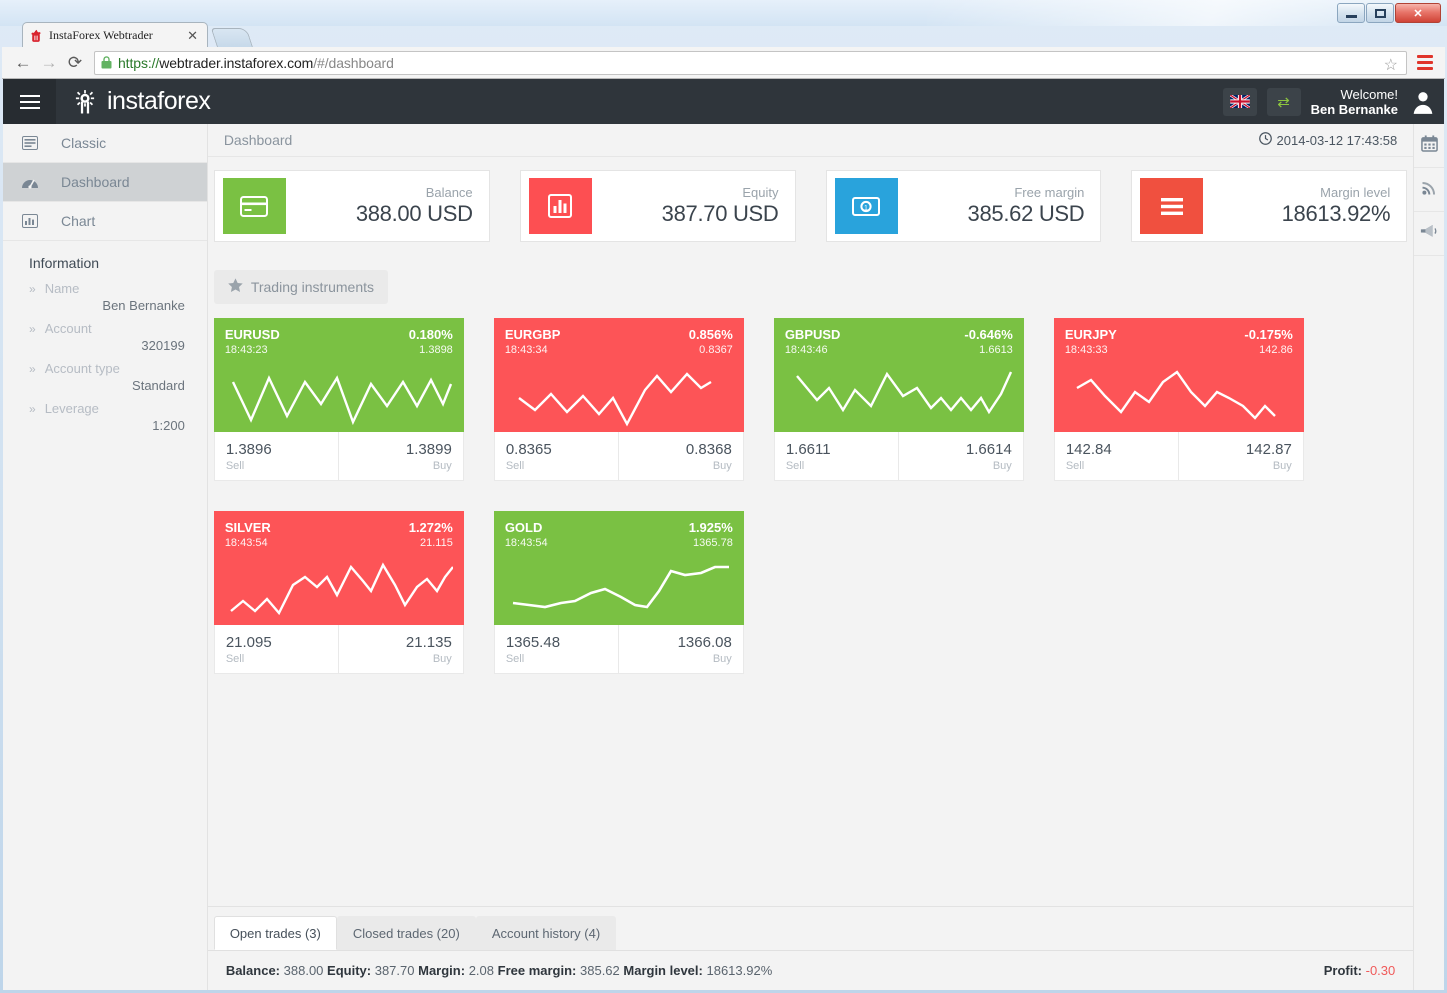  Describe the element at coordinates (1086, 350) in the screenshot. I see `instrument-time: 18:43:33` at that location.